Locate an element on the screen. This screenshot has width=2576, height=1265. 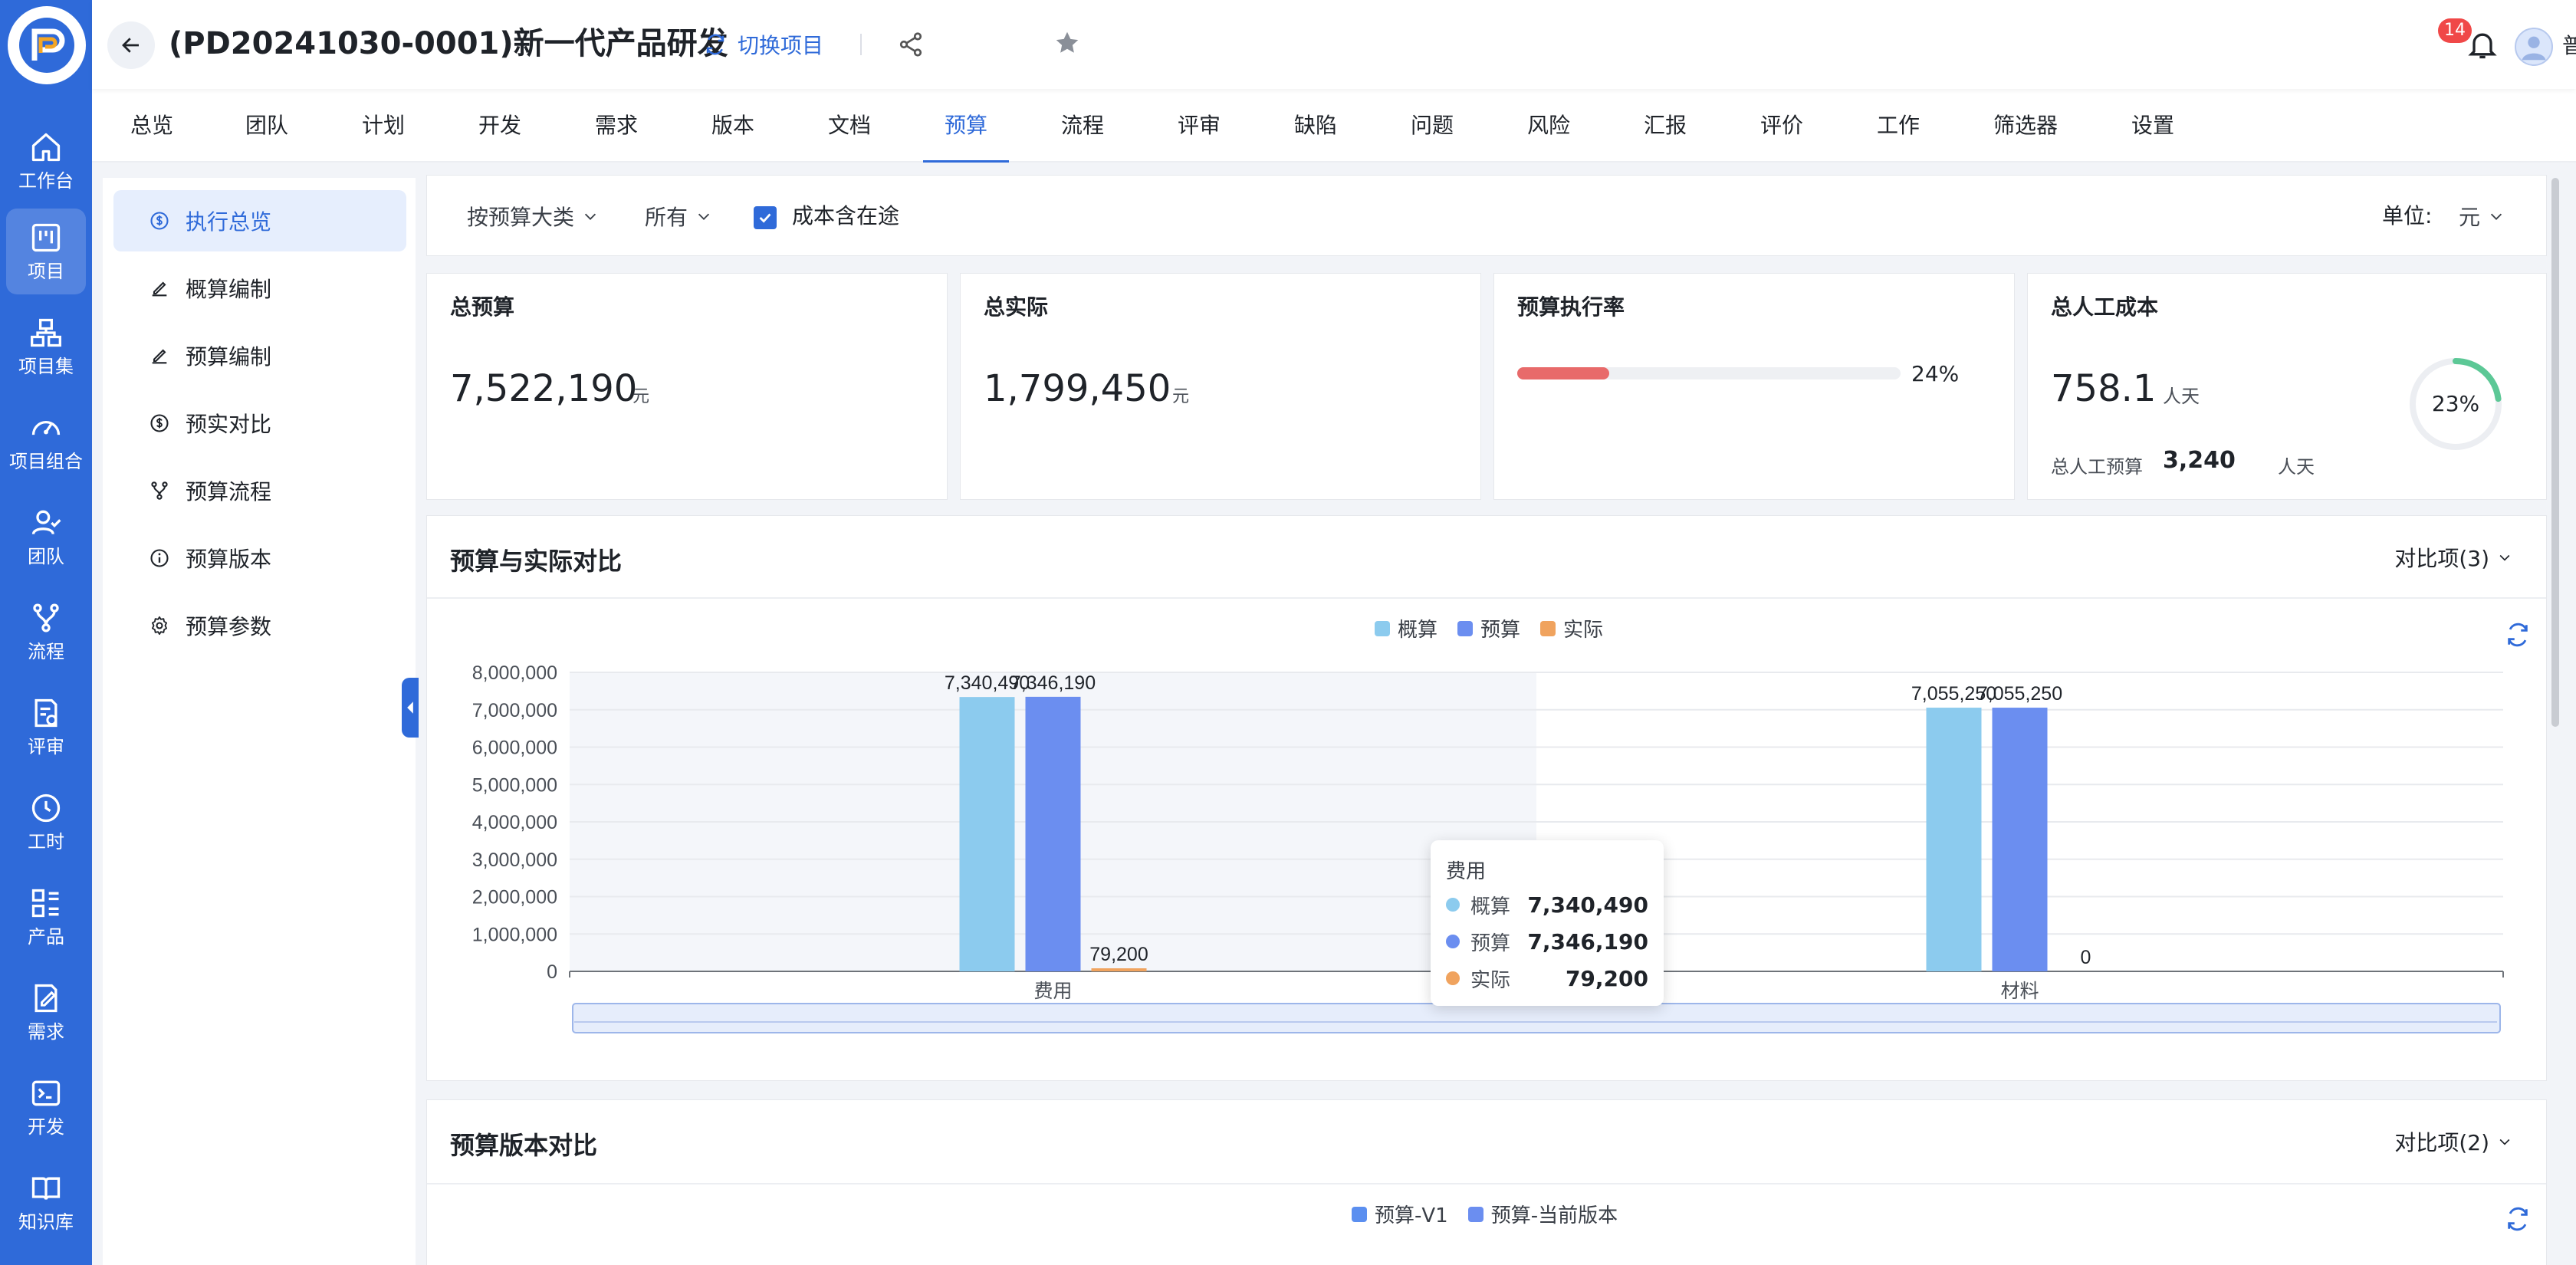
tab-flow: 流程 is located at coordinates (1083, 126).